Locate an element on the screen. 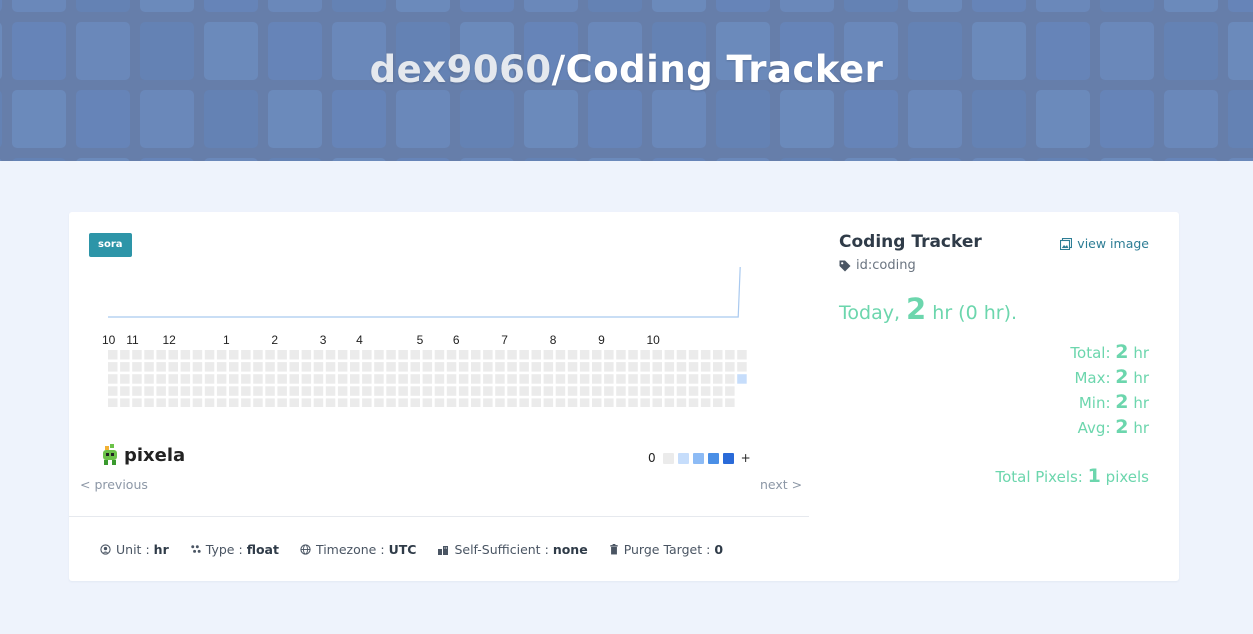 The image size is (1253, 634). pixela-logo: pixela is located at coordinates (143, 455).